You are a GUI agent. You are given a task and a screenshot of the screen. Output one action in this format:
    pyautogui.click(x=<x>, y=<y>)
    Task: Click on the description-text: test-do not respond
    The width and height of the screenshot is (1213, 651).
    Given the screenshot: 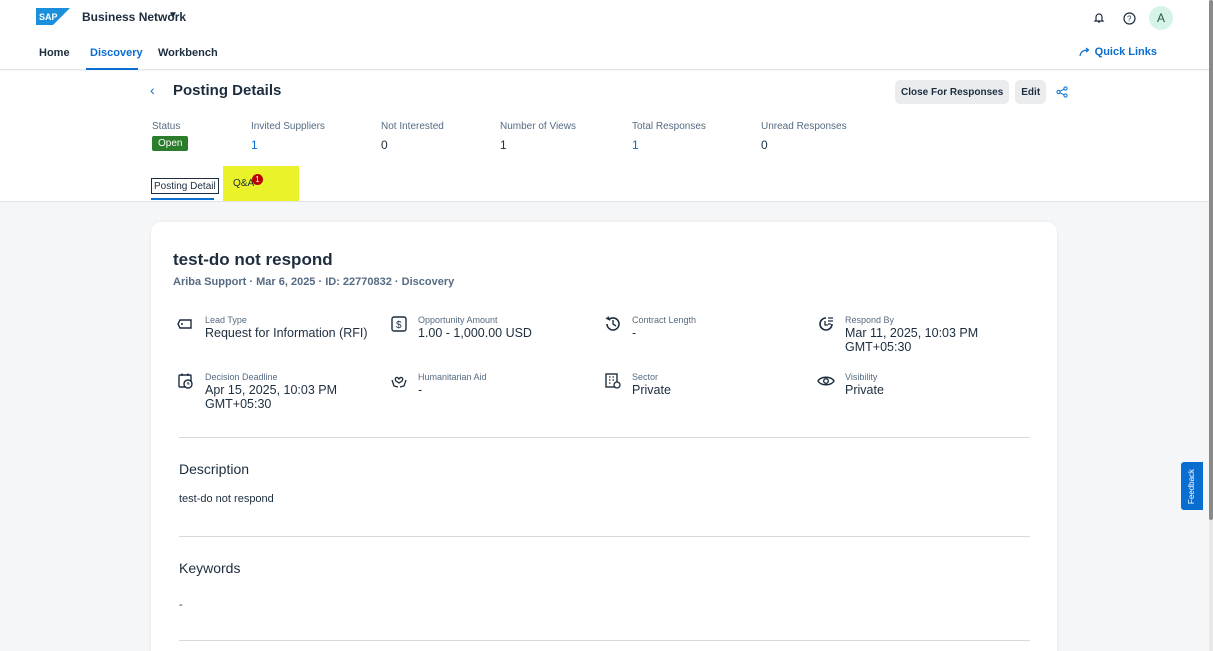 What is the action you would take?
    pyautogui.click(x=226, y=499)
    